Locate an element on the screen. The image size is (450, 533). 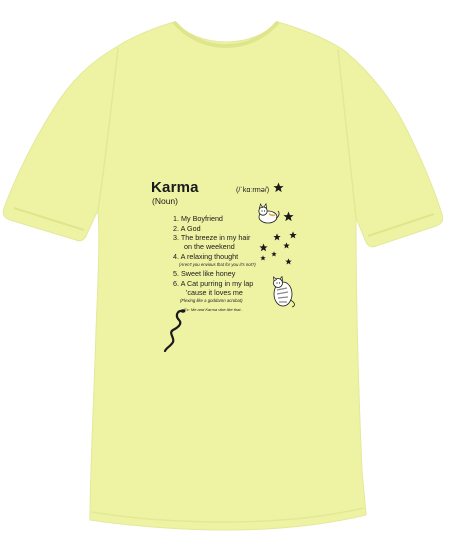
cat-icon is located at coordinates (269, 213).